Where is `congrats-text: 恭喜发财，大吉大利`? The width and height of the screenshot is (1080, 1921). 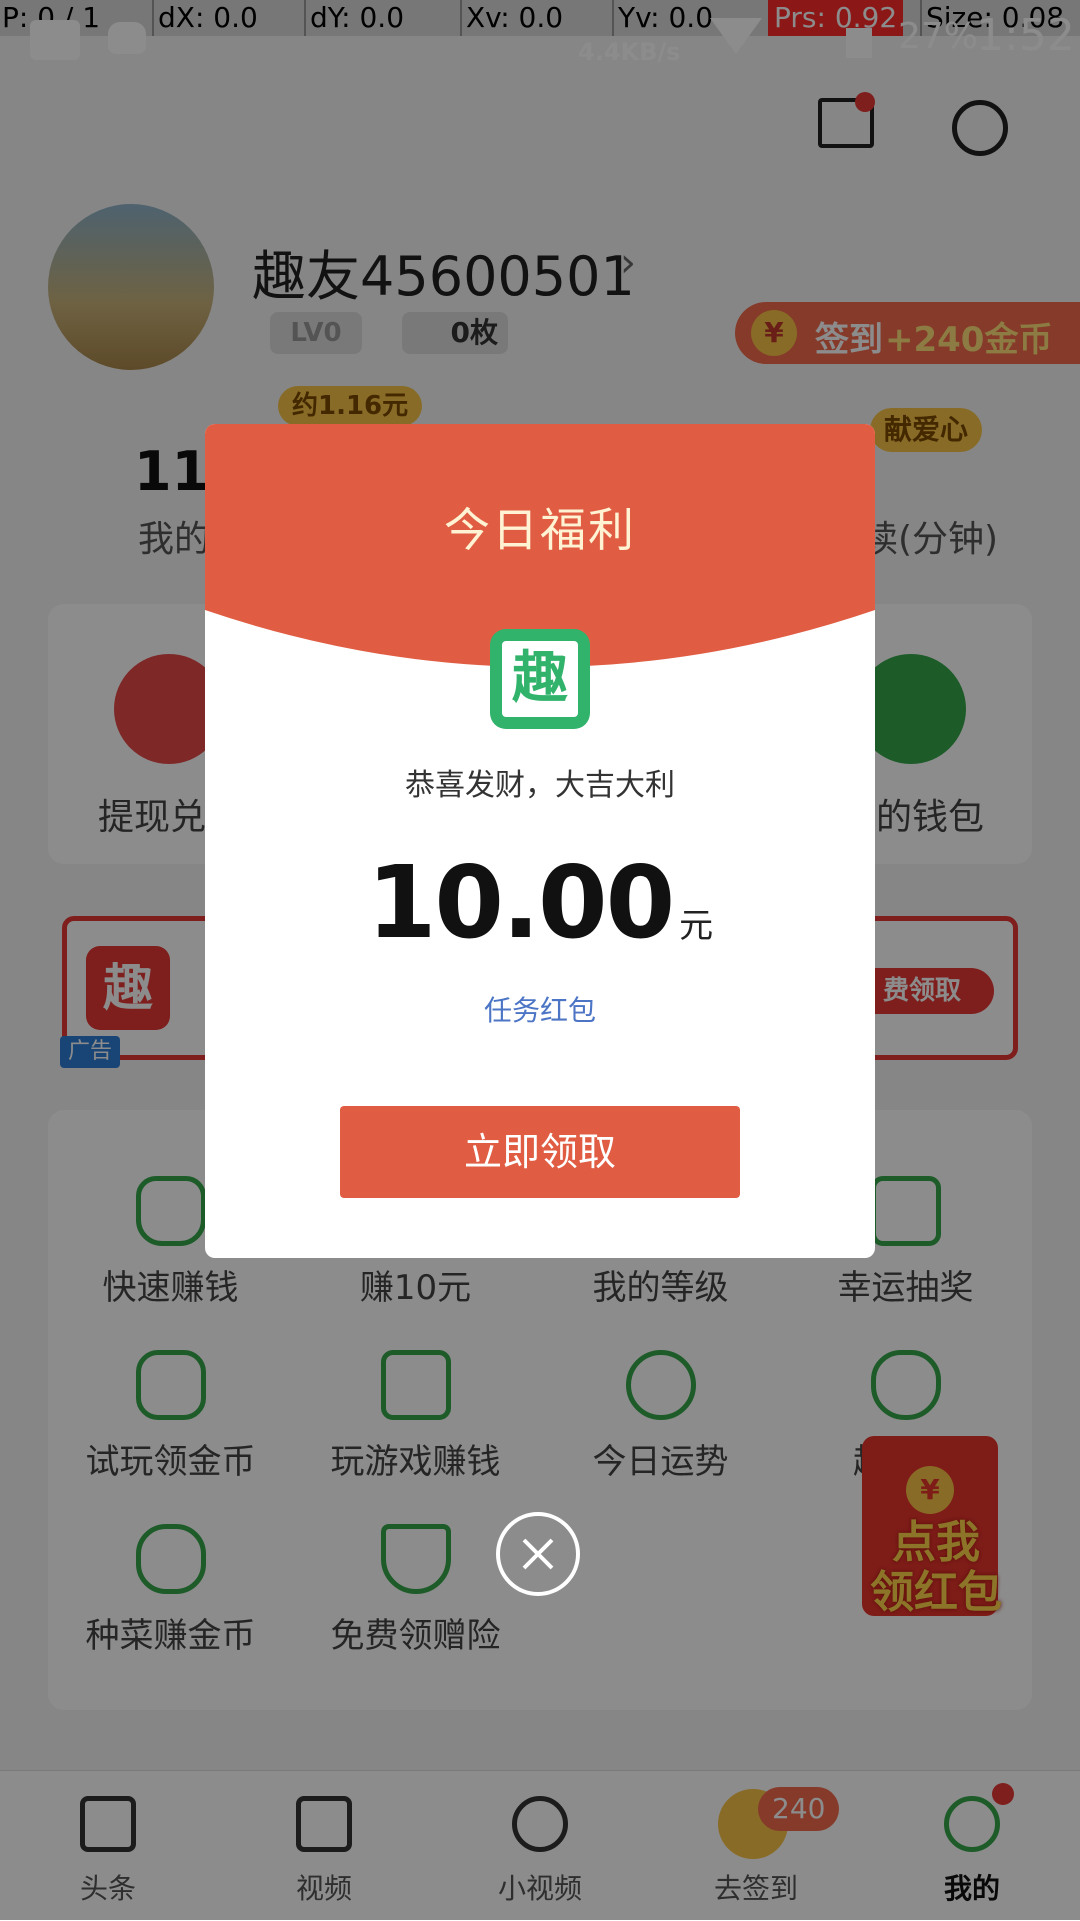
congrats-text: 恭喜发财，大吉大利 is located at coordinates (540, 785).